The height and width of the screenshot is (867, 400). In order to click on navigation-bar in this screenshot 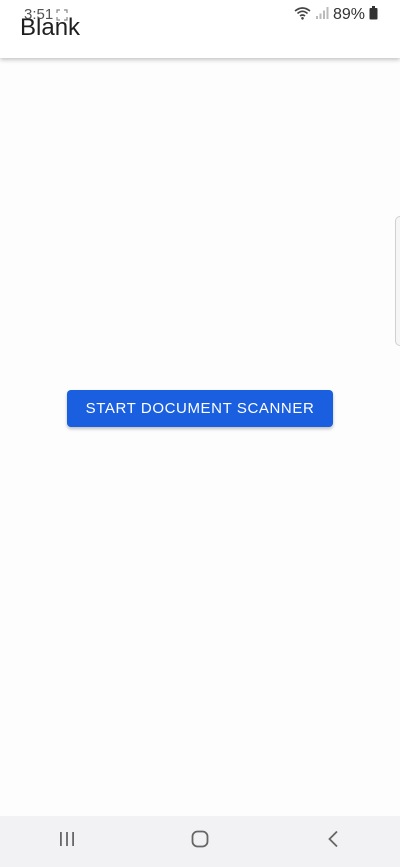, I will do `click(200, 841)`.